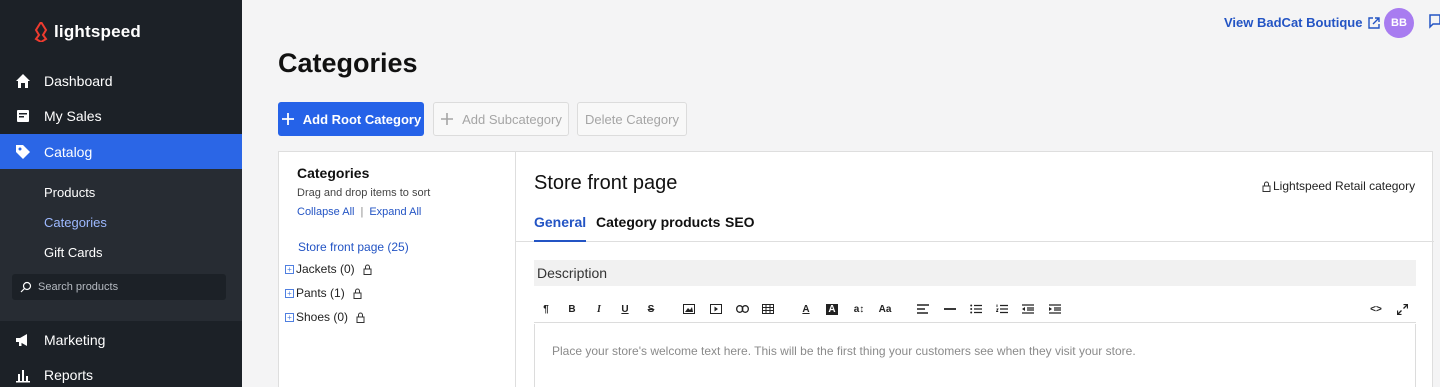 Image resolution: width=1440 pixels, height=387 pixels. Describe the element at coordinates (1344, 186) in the screenshot. I see `retail-category-label: Lightspeed Retail category` at that location.